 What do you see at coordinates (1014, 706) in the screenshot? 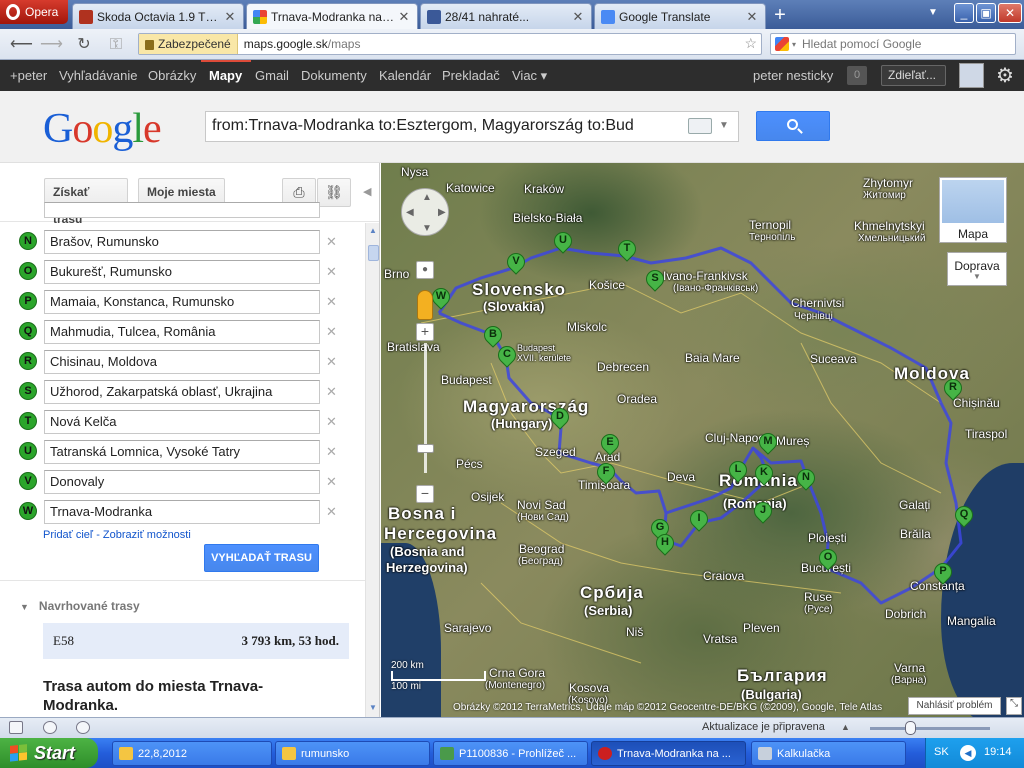
I see `expand-corner-icon: ⤡` at bounding box center [1014, 706].